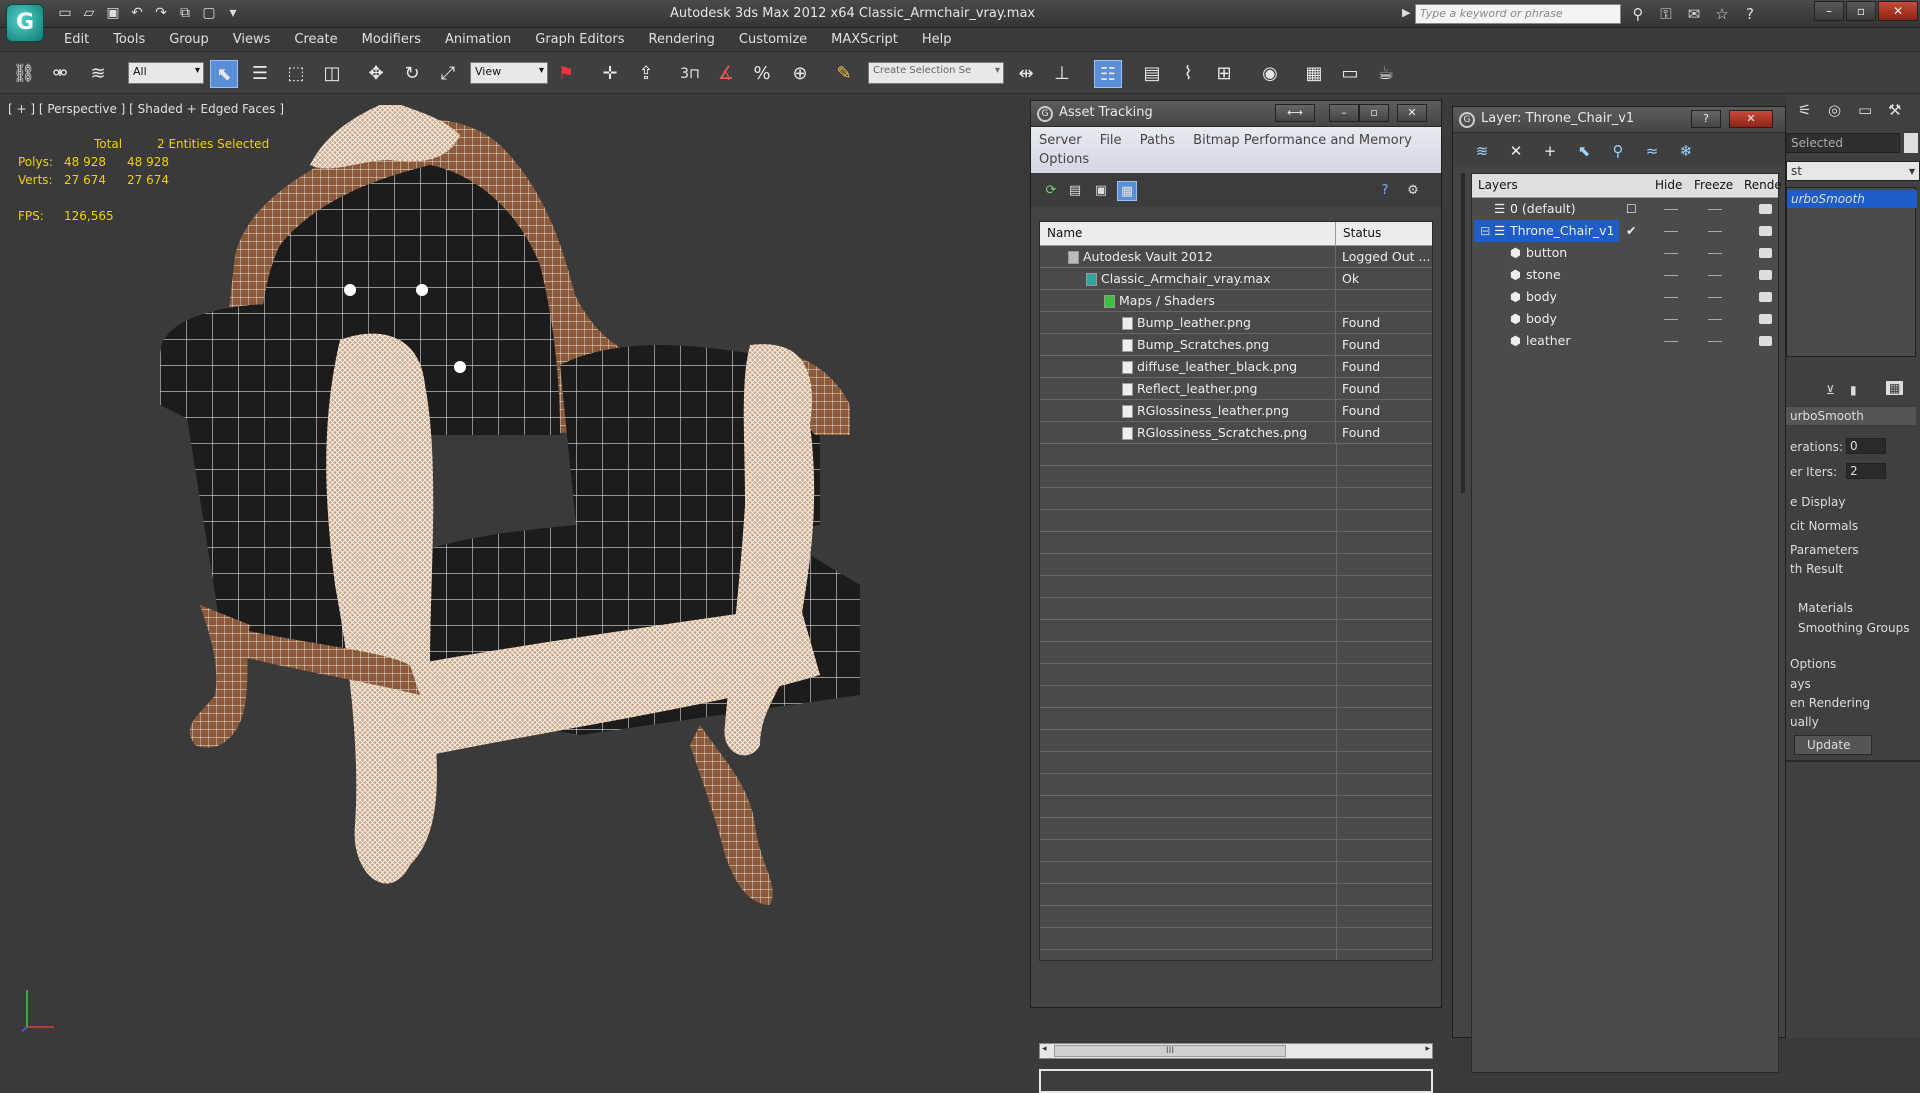  What do you see at coordinates (1829, 11) in the screenshot?
I see `minimize-button: –` at bounding box center [1829, 11].